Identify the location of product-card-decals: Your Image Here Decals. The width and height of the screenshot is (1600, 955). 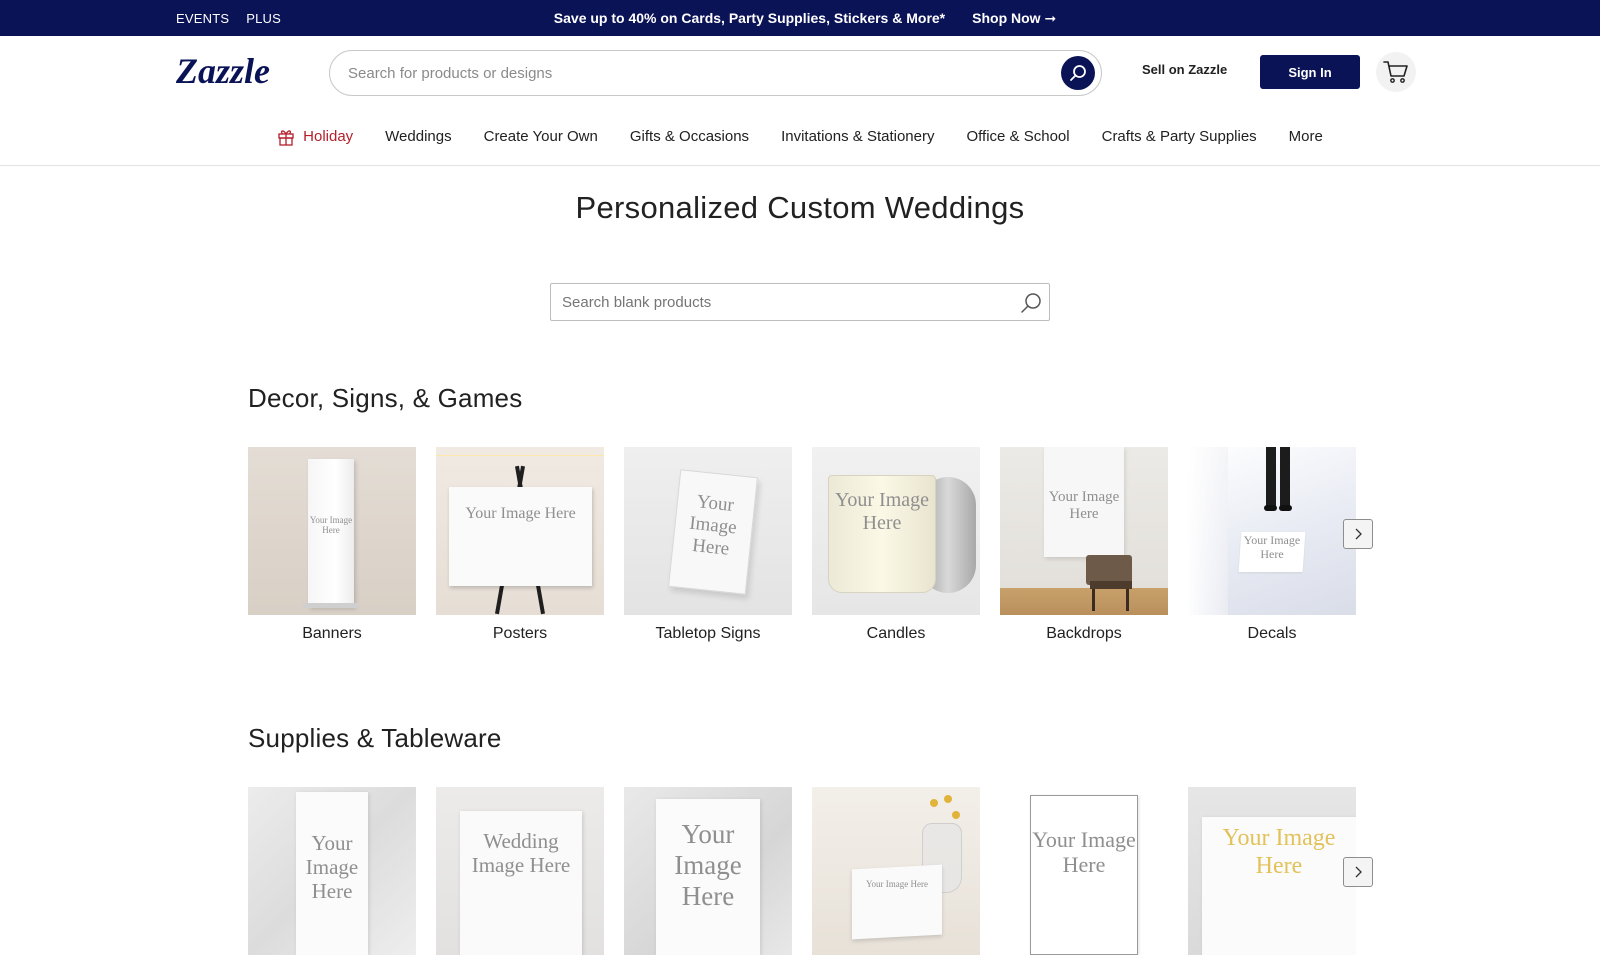
(1272, 545).